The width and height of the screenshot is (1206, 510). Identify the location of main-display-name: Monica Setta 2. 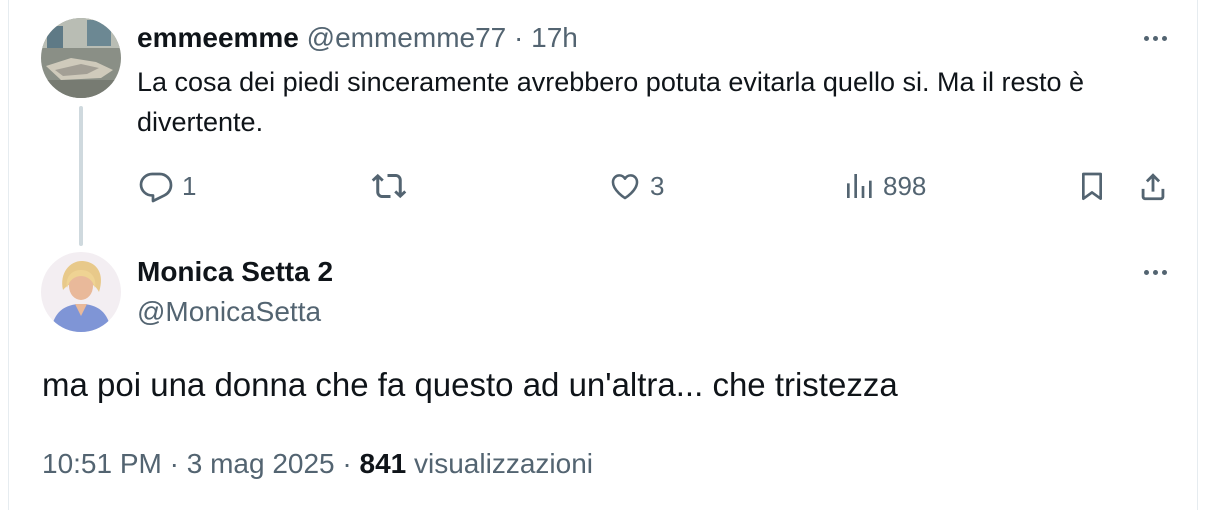
(235, 272).